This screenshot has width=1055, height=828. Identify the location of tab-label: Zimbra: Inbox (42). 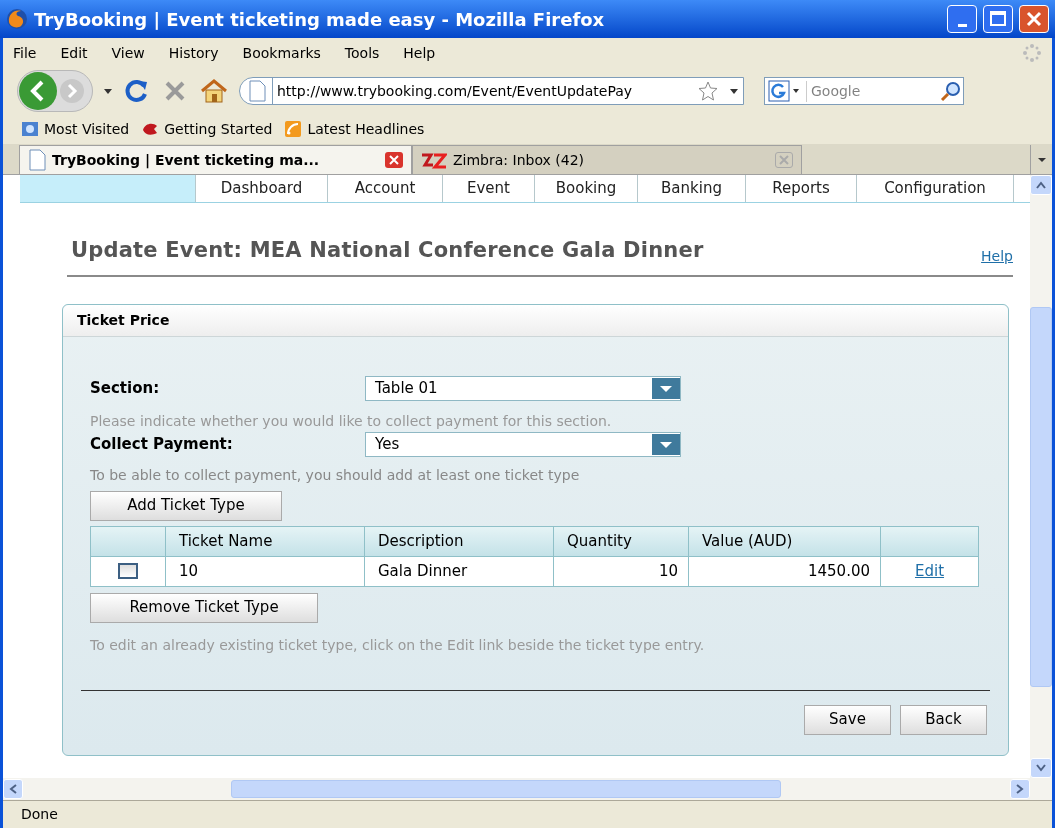
(519, 160).